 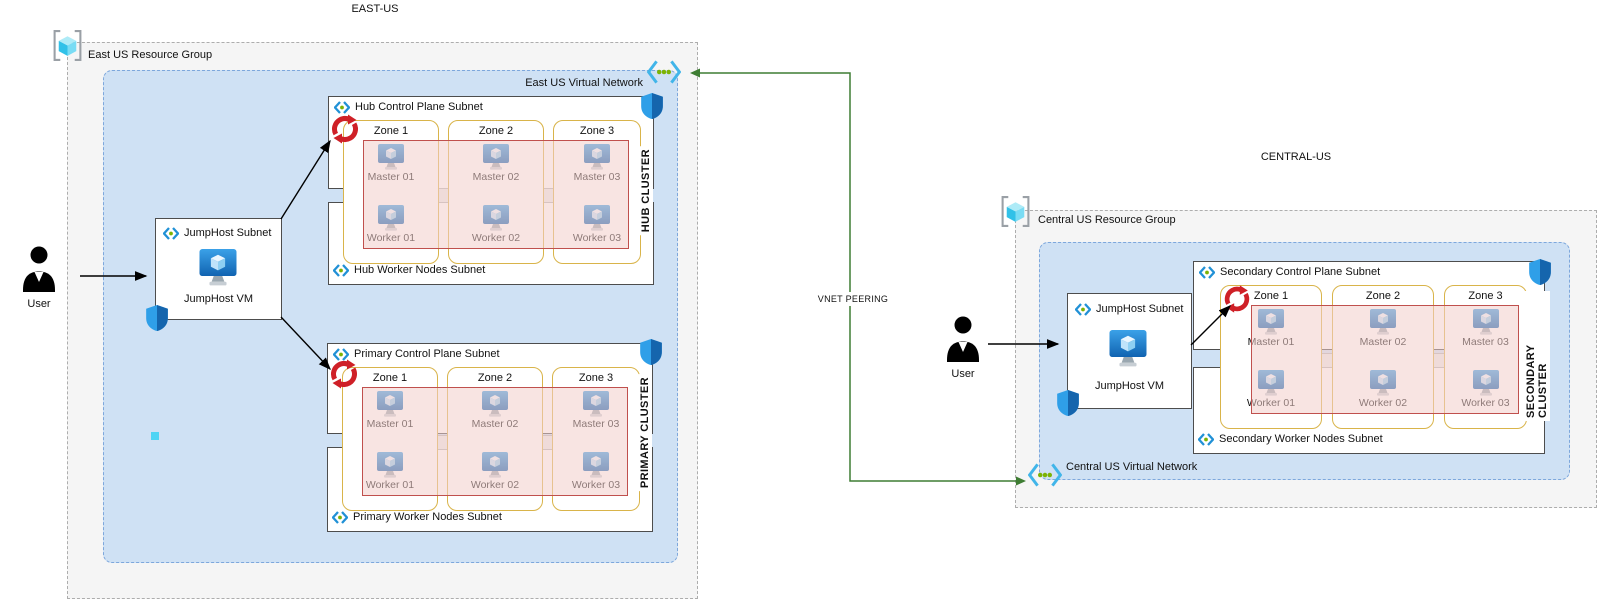 I want to click on secondary-control-subnet-label: Secondary Control Plane Subnet, so click(x=1300, y=272).